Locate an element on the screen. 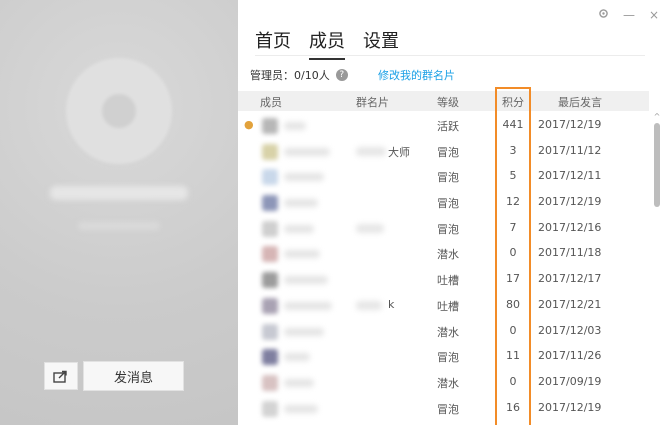 The image size is (665, 425). member-points: 17 is located at coordinates (513, 279).